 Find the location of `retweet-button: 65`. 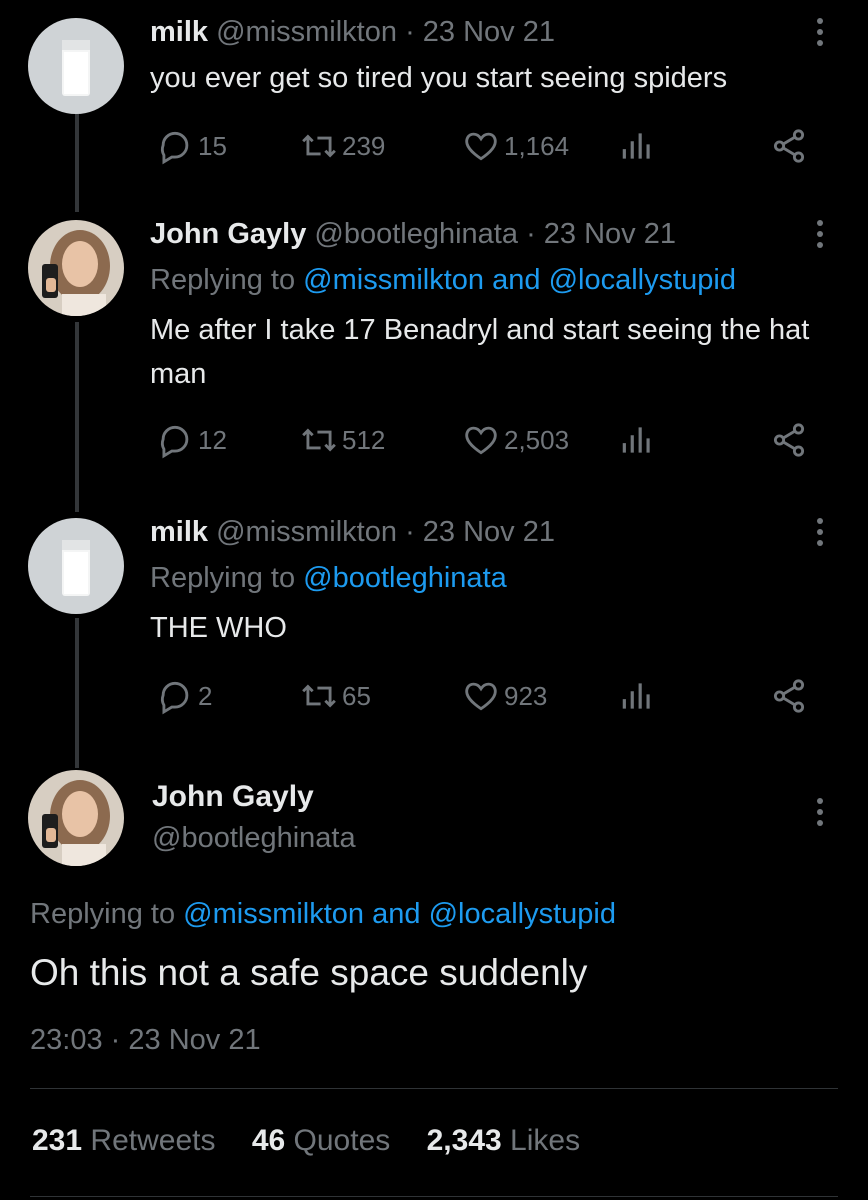

retweet-button: 65 is located at coordinates (335, 696).